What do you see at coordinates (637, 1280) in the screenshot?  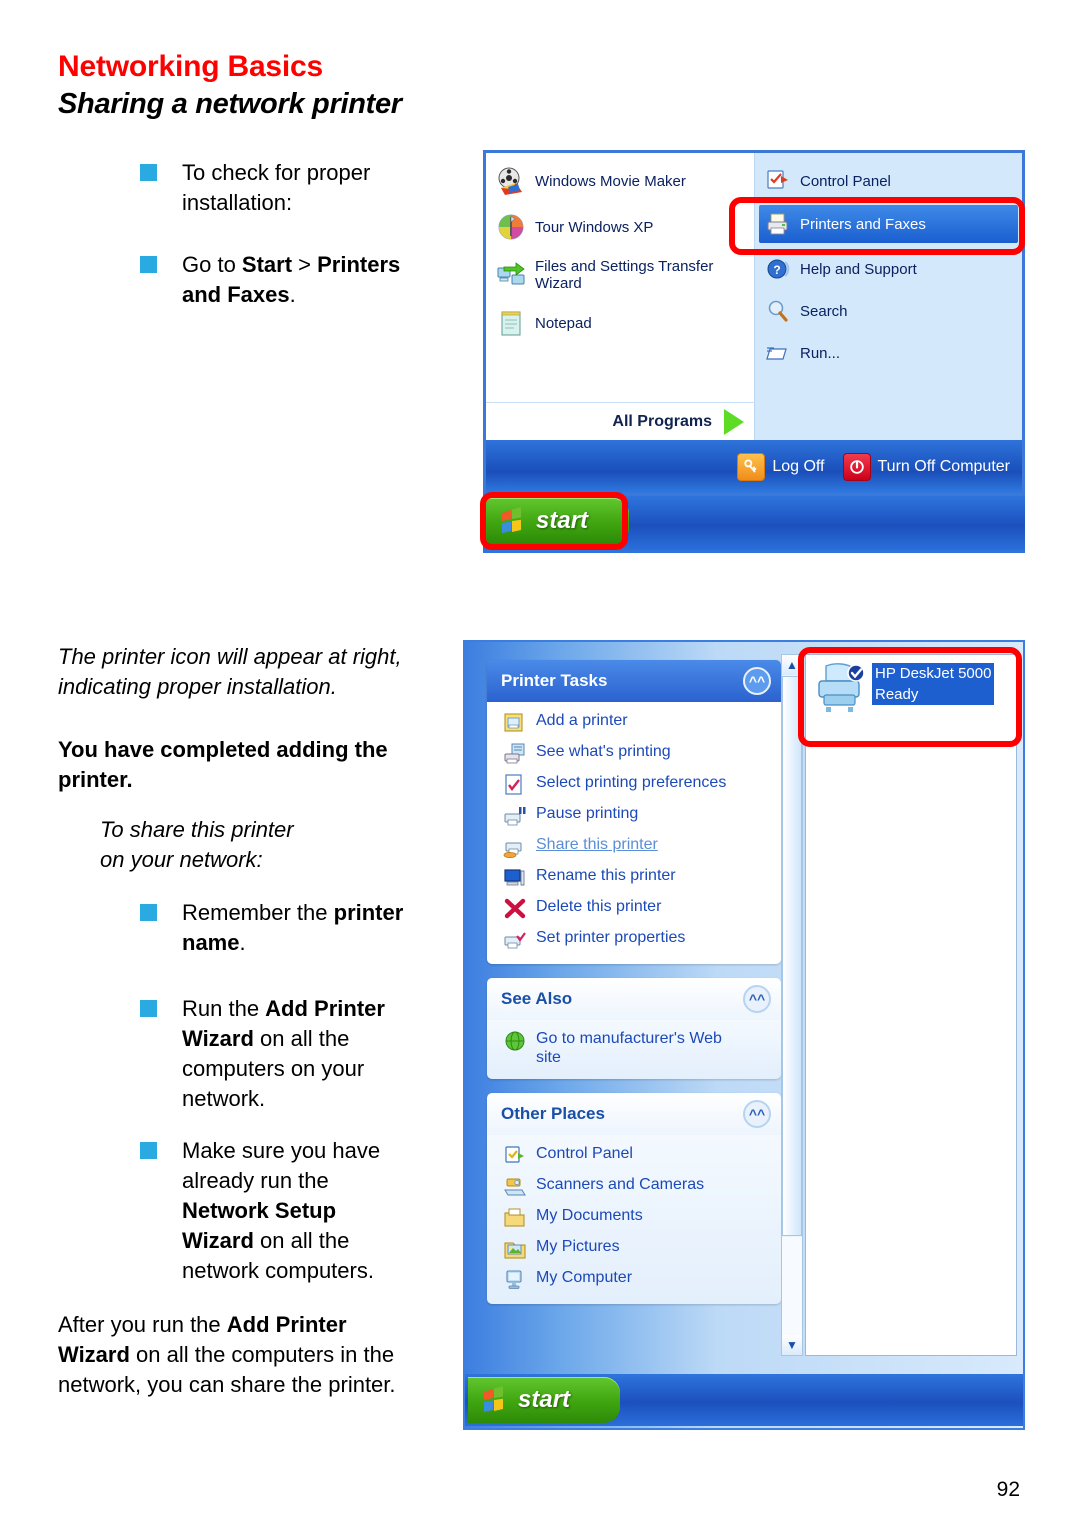 I see `other-places-my-computer: My Computer` at bounding box center [637, 1280].